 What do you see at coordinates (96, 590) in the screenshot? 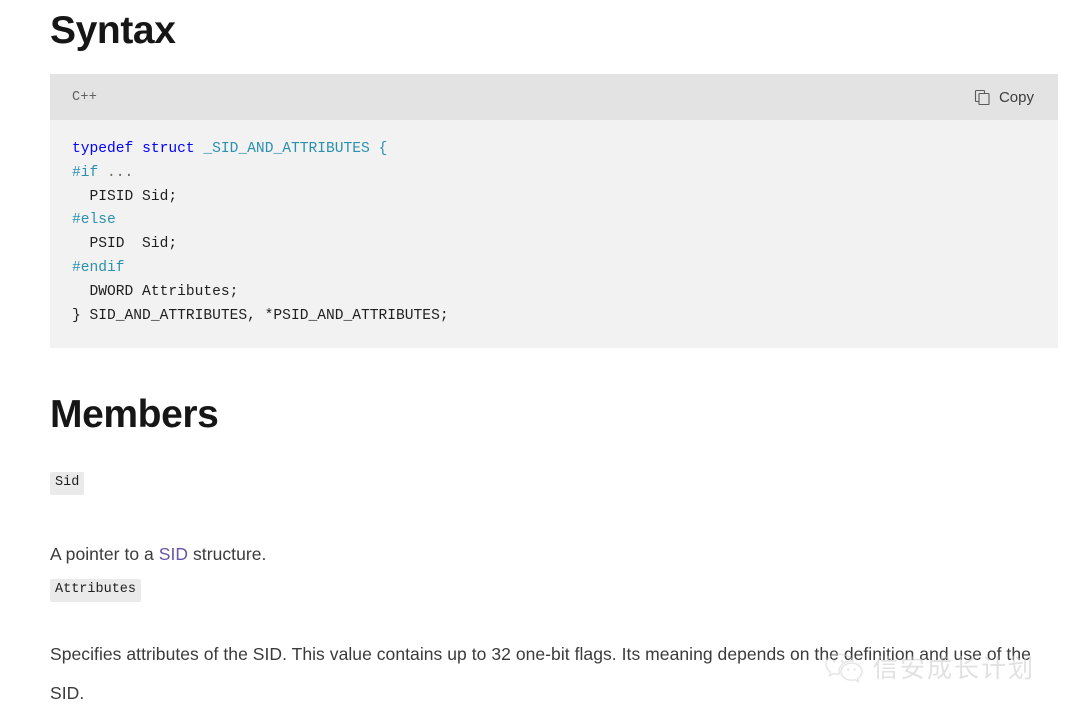
I see `member-name-attributes: Attributes` at bounding box center [96, 590].